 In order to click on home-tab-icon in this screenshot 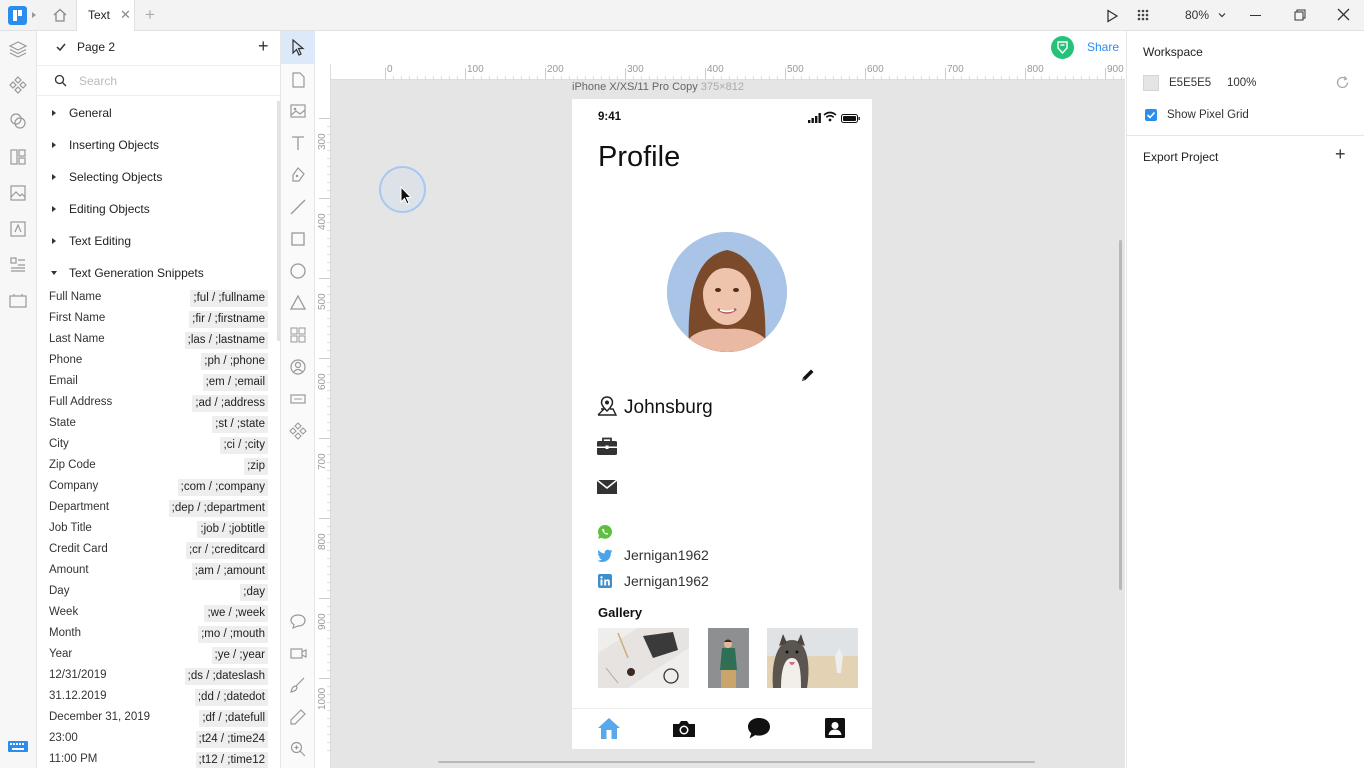, I will do `click(609, 728)`.